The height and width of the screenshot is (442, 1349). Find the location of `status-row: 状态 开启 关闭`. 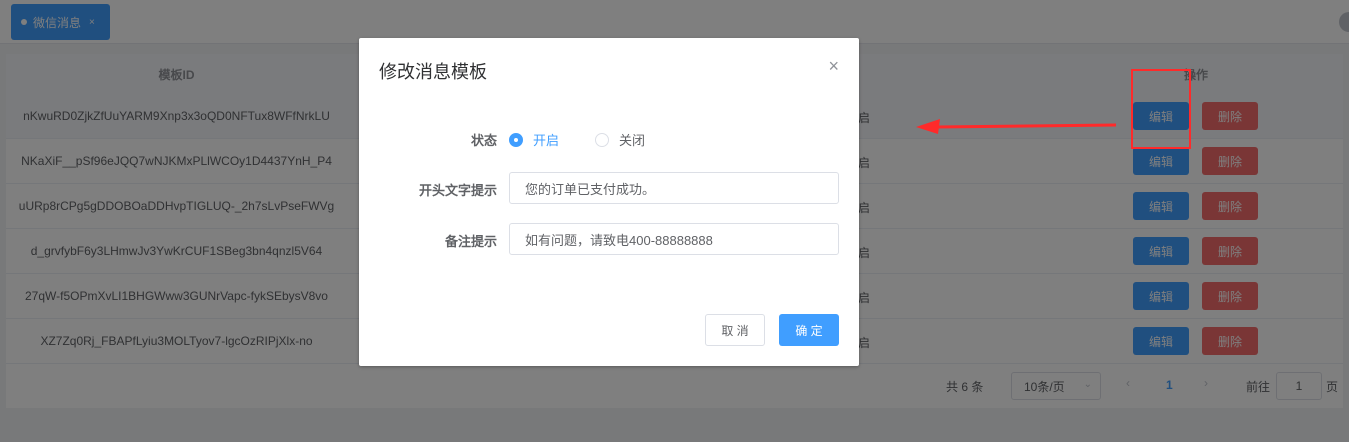

status-row: 状态 开启 关闭 is located at coordinates (609, 138).